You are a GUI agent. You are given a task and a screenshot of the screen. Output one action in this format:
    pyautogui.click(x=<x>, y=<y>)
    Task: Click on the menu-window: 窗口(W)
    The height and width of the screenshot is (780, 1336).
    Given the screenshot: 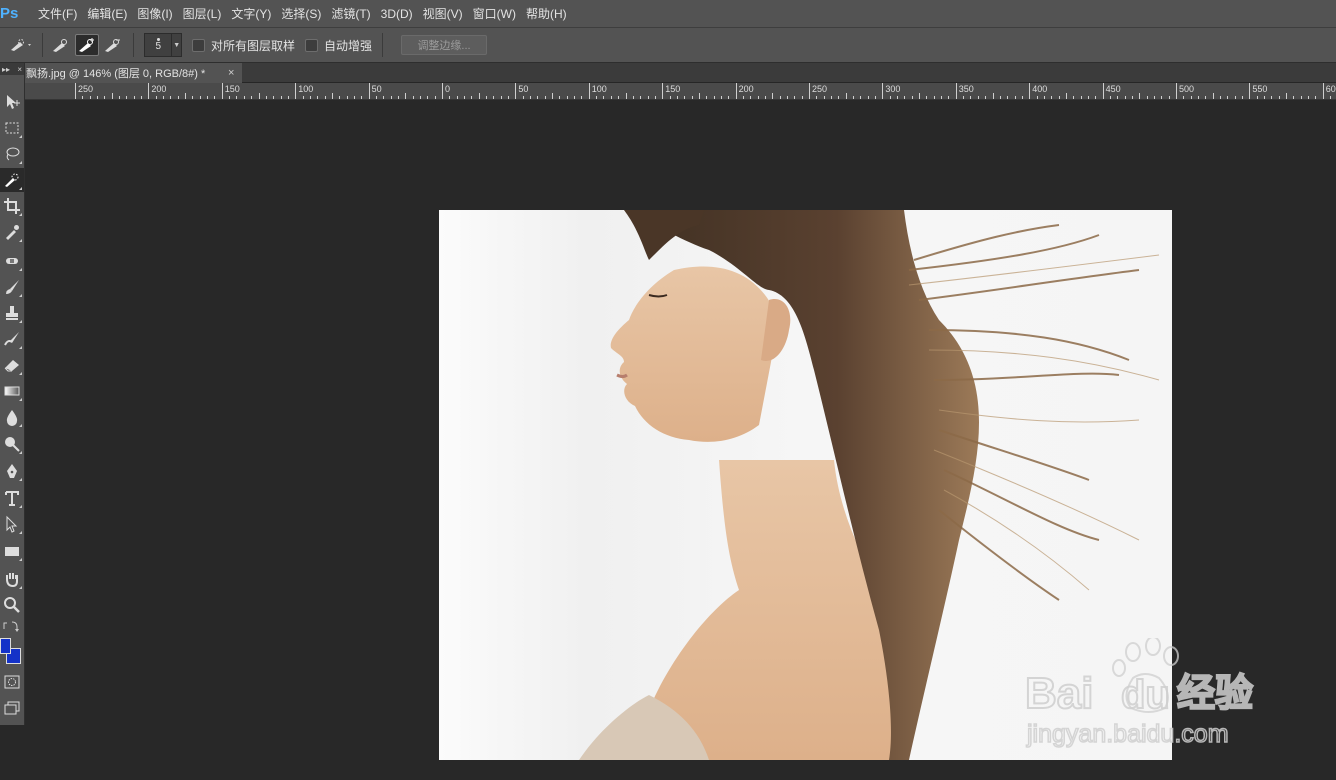 What is the action you would take?
    pyautogui.click(x=494, y=14)
    